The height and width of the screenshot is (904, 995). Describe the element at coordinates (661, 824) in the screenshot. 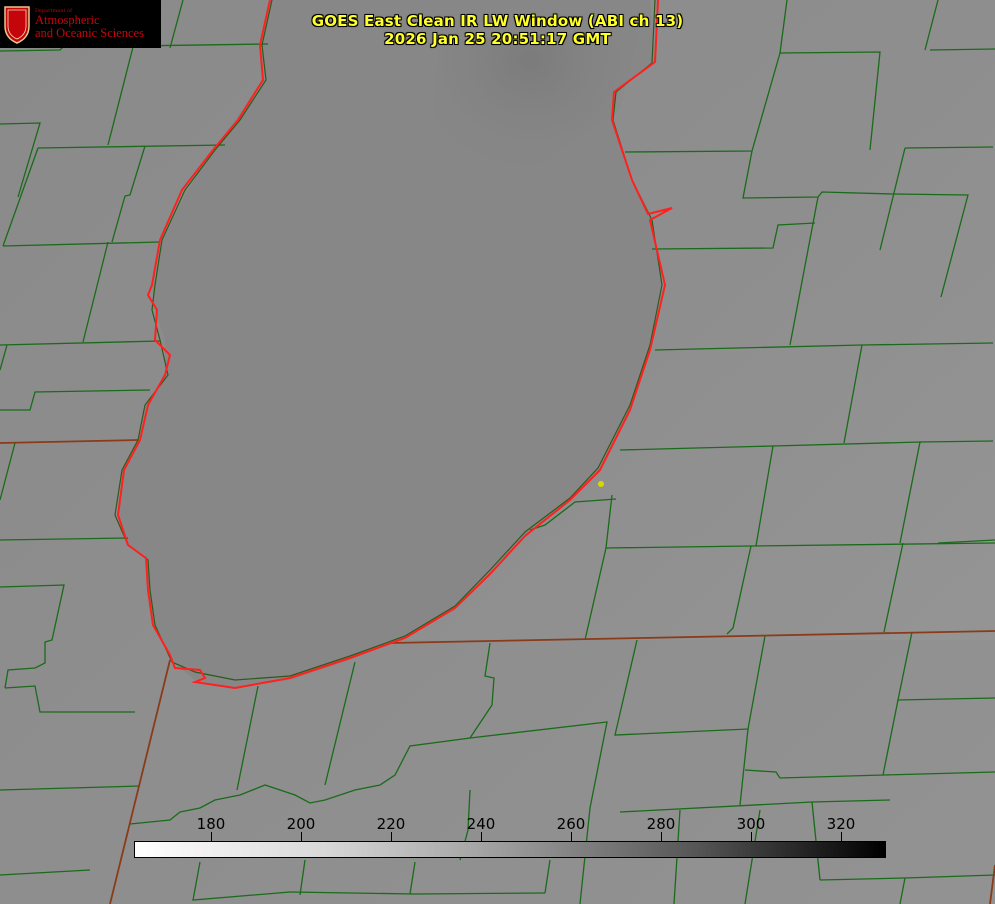

I see `colorbar-tick-label: 280` at that location.